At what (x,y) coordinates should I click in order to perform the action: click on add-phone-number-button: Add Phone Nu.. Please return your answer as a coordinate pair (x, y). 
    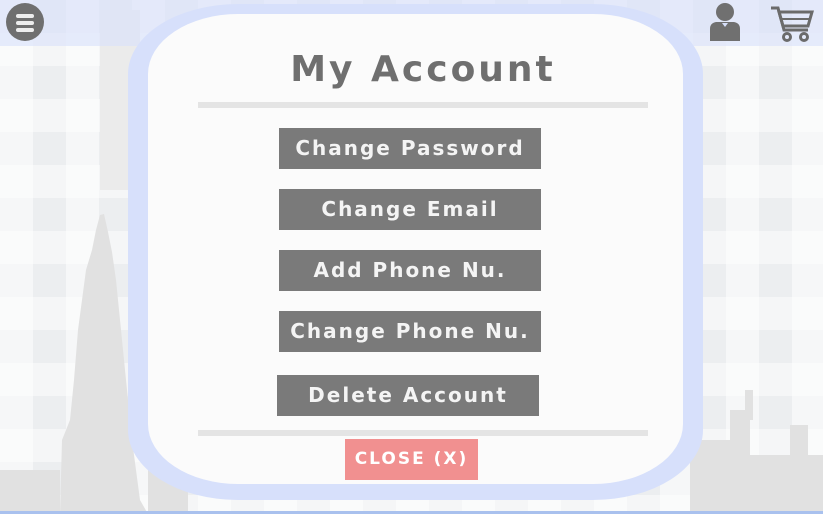
    Looking at the image, I should click on (410, 270).